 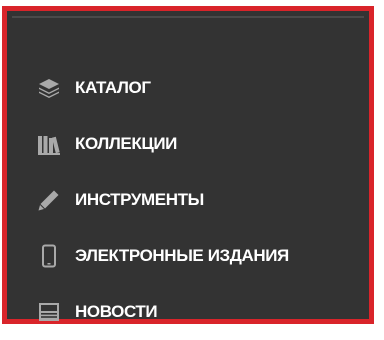 What do you see at coordinates (116, 311) in the screenshot?
I see `menu-item-label: НОВОСТИ` at bounding box center [116, 311].